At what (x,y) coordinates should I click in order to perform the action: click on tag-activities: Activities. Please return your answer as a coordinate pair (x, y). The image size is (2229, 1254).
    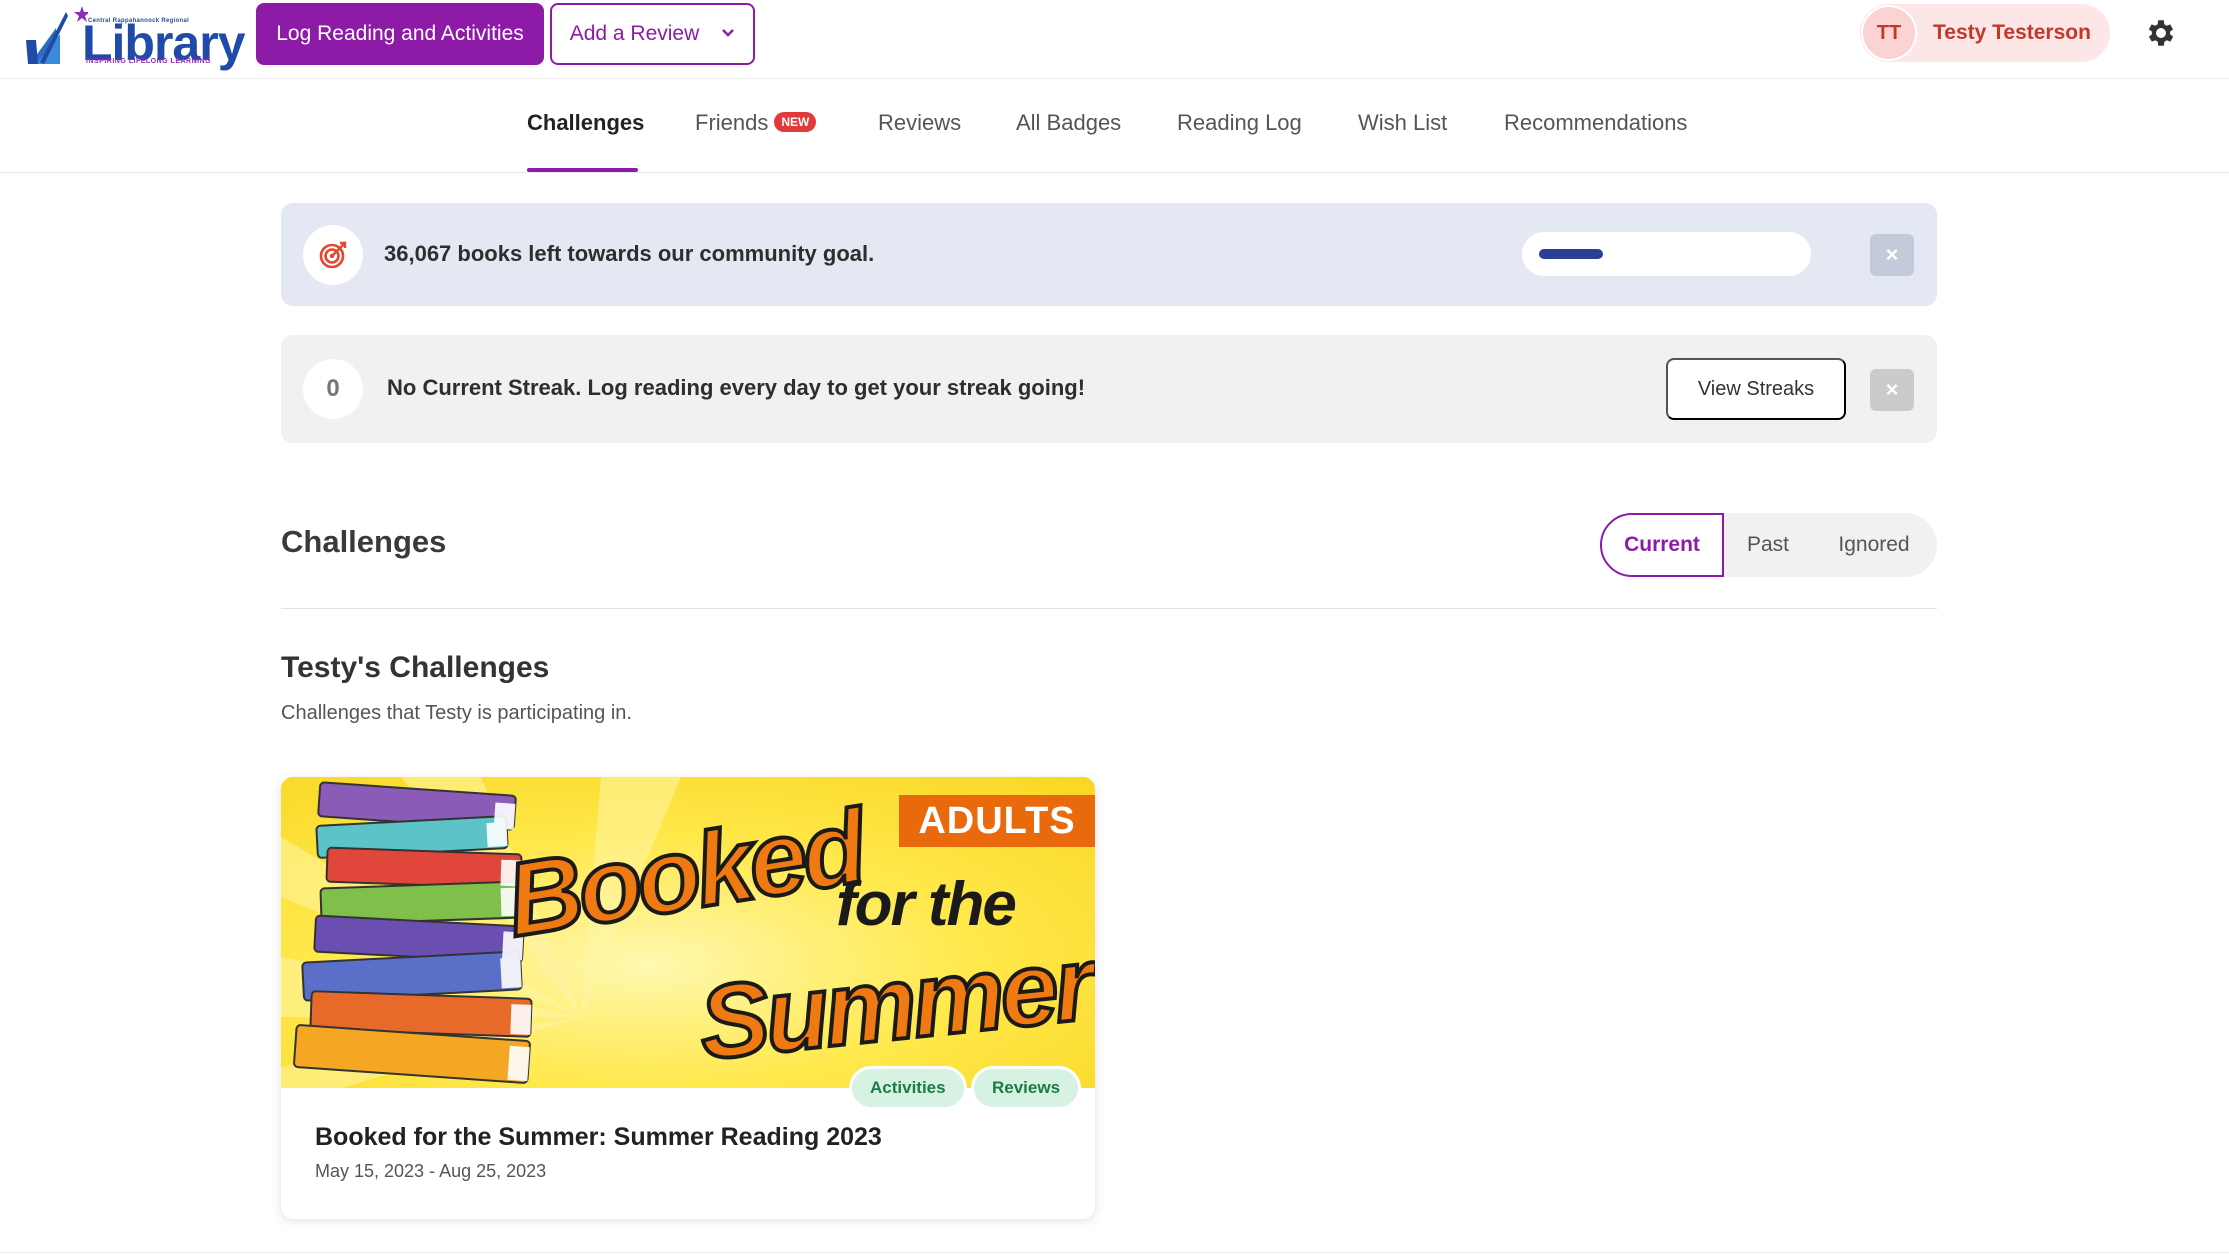
    Looking at the image, I should click on (908, 1088).